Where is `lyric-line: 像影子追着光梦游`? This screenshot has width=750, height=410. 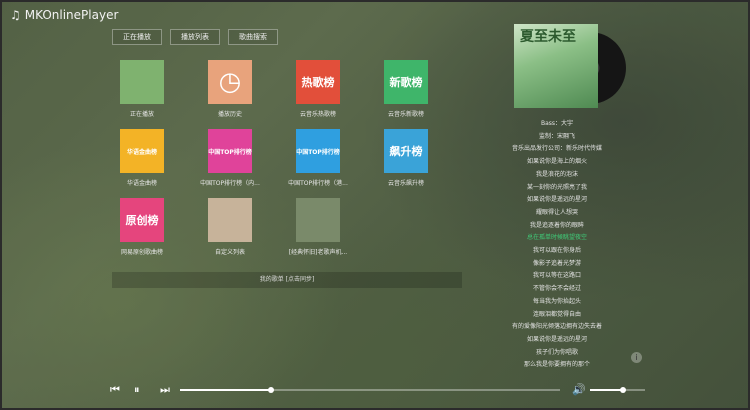 lyric-line: 像影子追着光梦游 is located at coordinates (556, 263).